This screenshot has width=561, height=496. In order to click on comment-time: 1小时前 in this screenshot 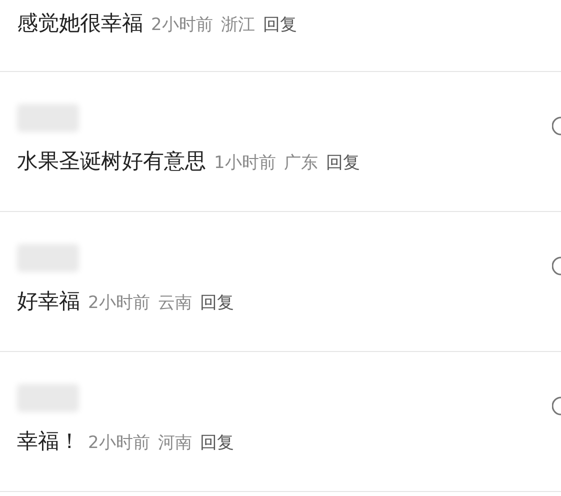, I will do `click(245, 163)`.